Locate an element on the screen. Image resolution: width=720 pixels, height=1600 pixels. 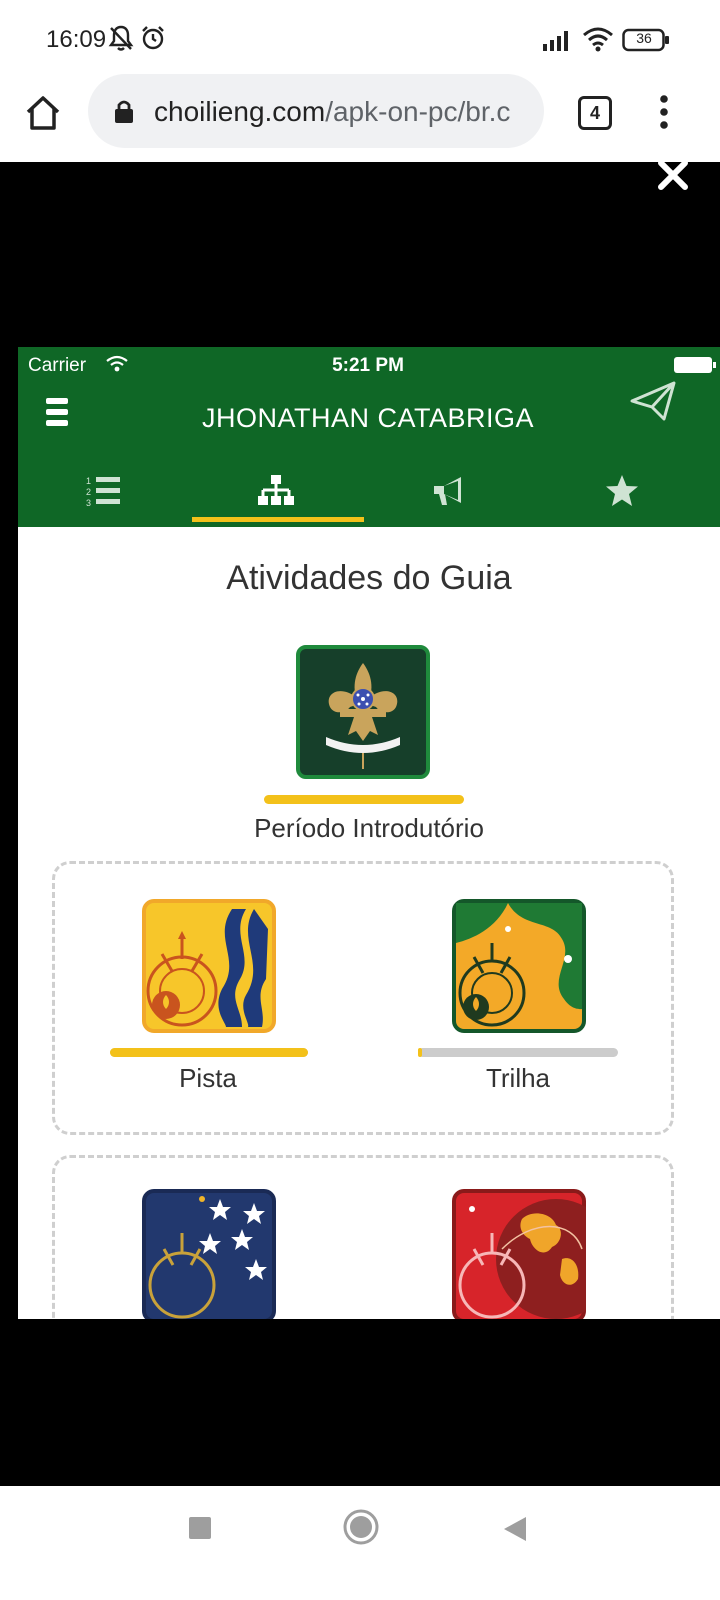
numbered-list-icon: 1 2 3 is located at coordinates (103, 492).